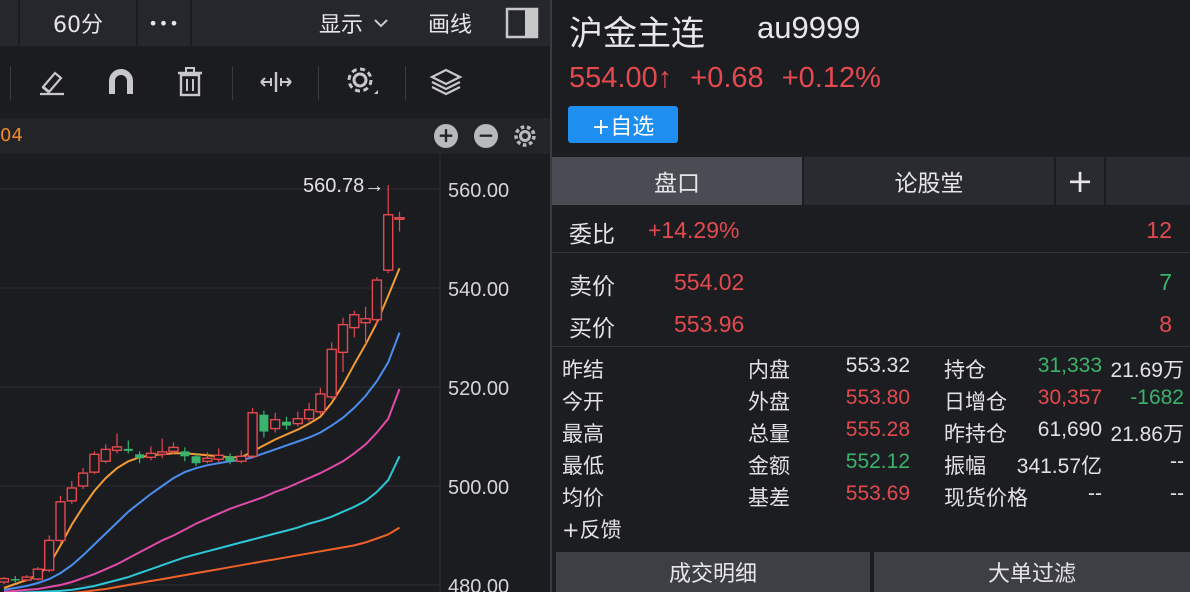  I want to click on stat-label: 昨持仓, so click(975, 434).